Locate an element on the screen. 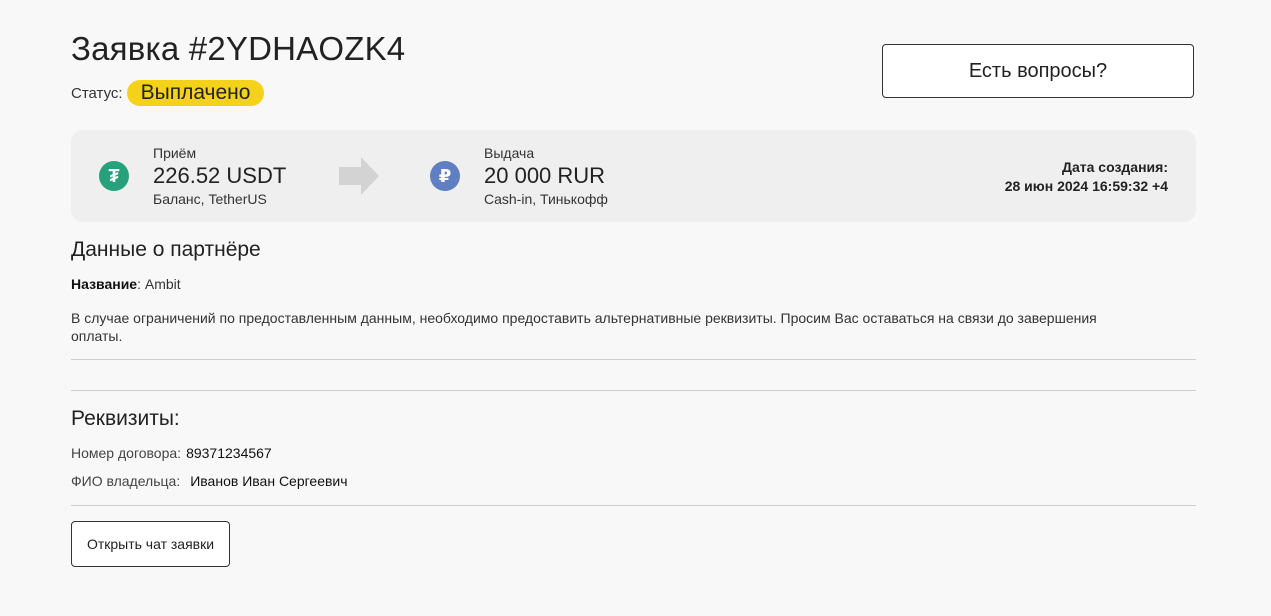 This screenshot has height=616, width=1271. partner-name-label: Название is located at coordinates (104, 284).